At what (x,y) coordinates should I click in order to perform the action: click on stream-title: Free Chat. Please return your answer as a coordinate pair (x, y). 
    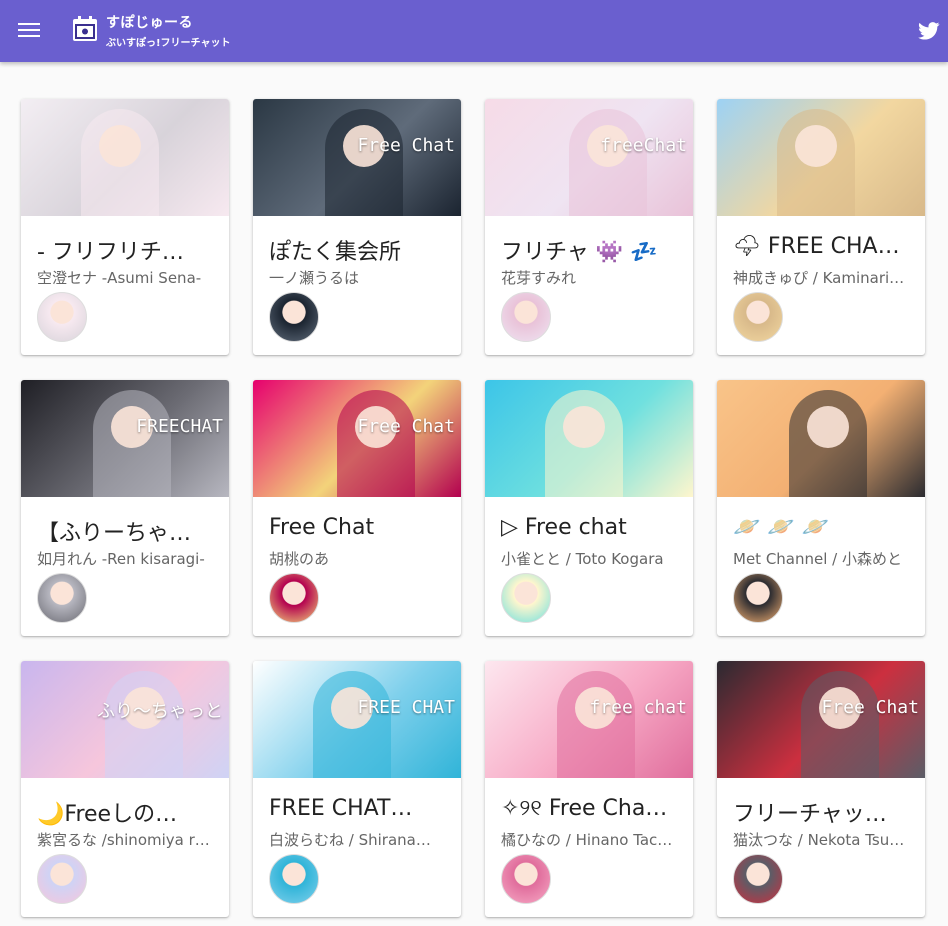
    Looking at the image, I should click on (362, 527).